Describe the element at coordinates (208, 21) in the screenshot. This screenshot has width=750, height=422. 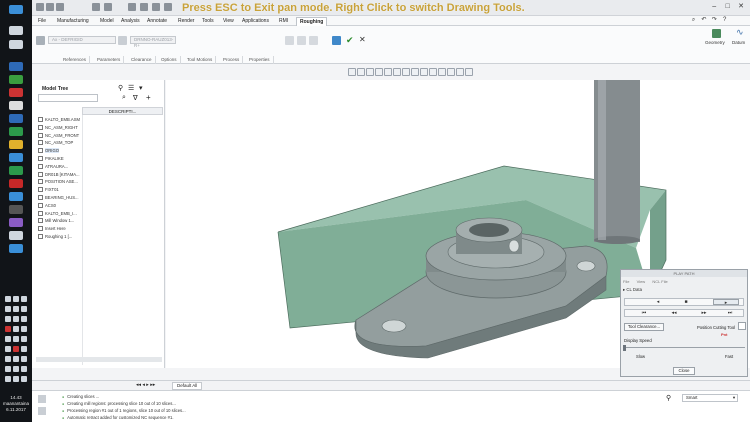
I see `tab-tools: Tools` at that location.